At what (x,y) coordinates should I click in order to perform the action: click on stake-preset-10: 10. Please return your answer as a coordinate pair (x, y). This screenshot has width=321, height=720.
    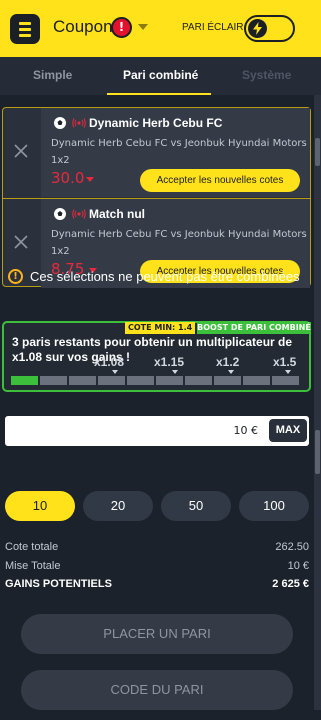
    Looking at the image, I should click on (40, 506).